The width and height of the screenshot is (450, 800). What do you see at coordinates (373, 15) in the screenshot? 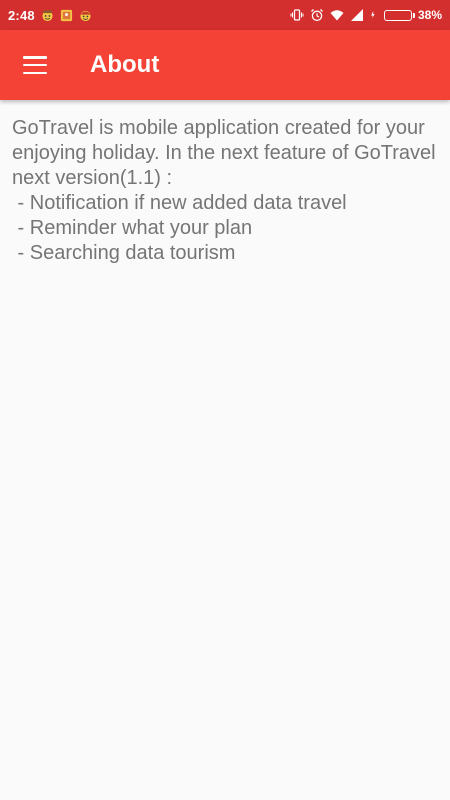
I see `charging-icon` at bounding box center [373, 15].